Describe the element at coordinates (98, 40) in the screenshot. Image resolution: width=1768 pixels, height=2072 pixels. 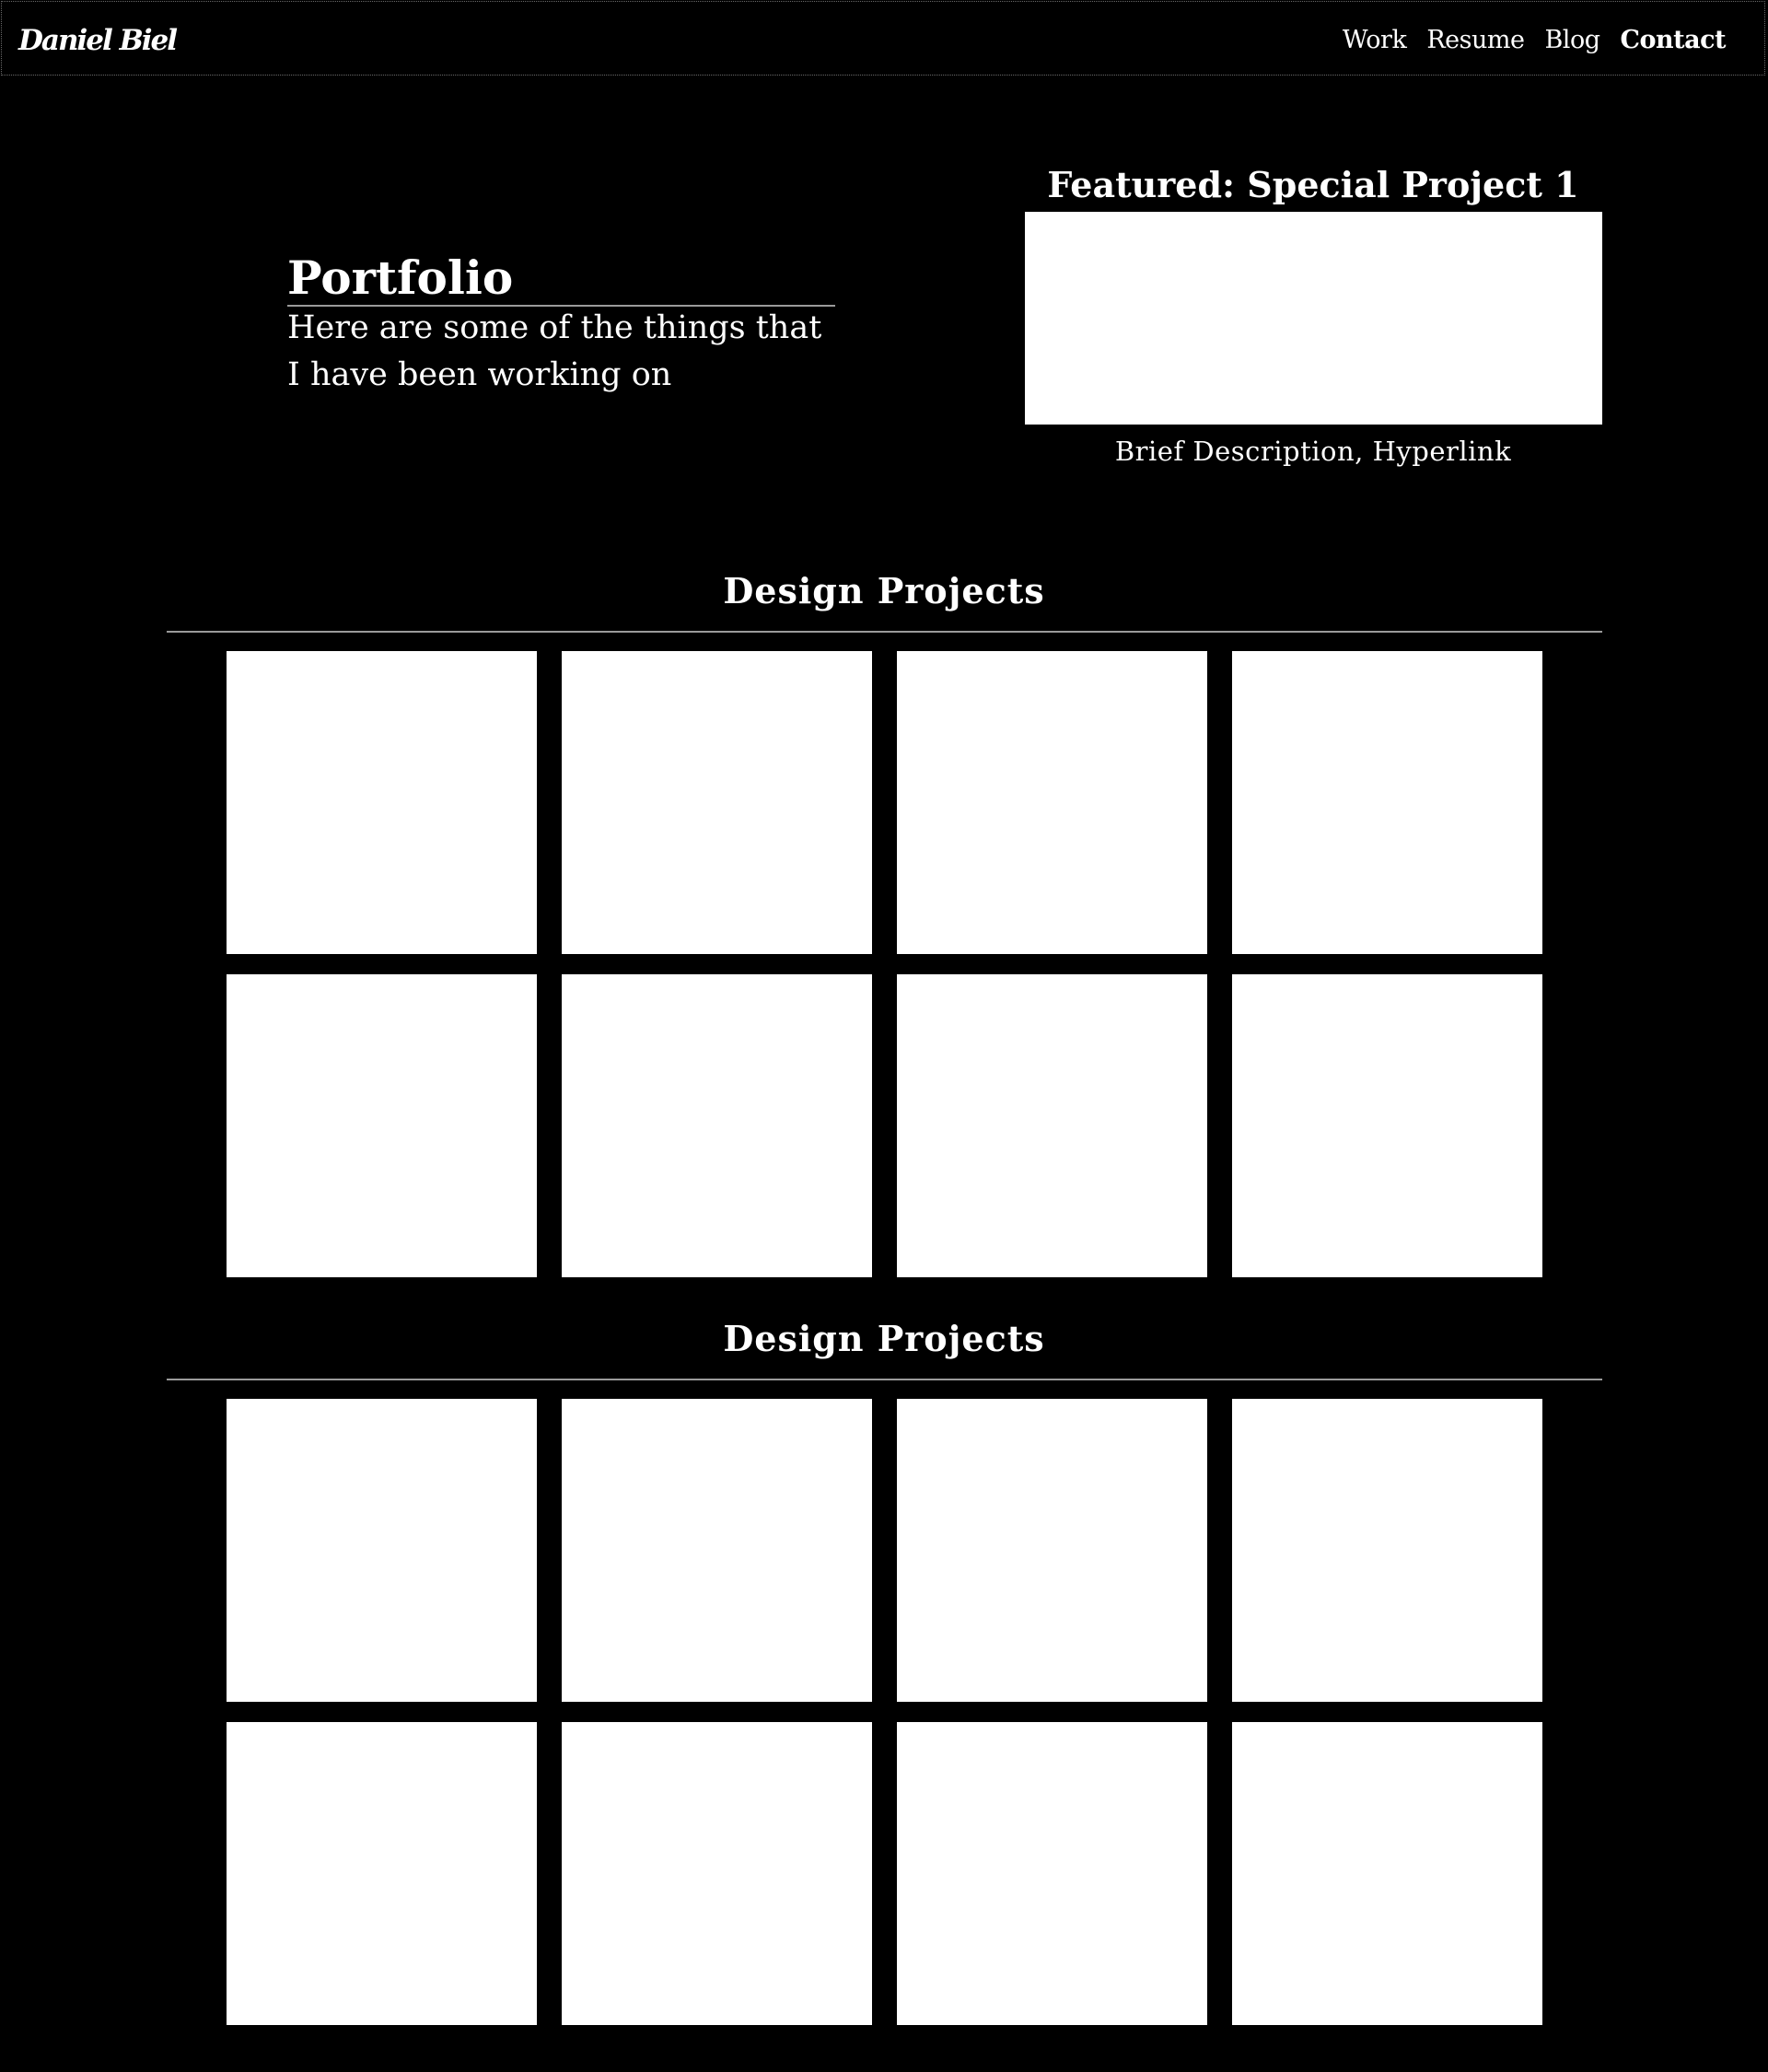
I see `site-logo: Daniel Biel` at that location.